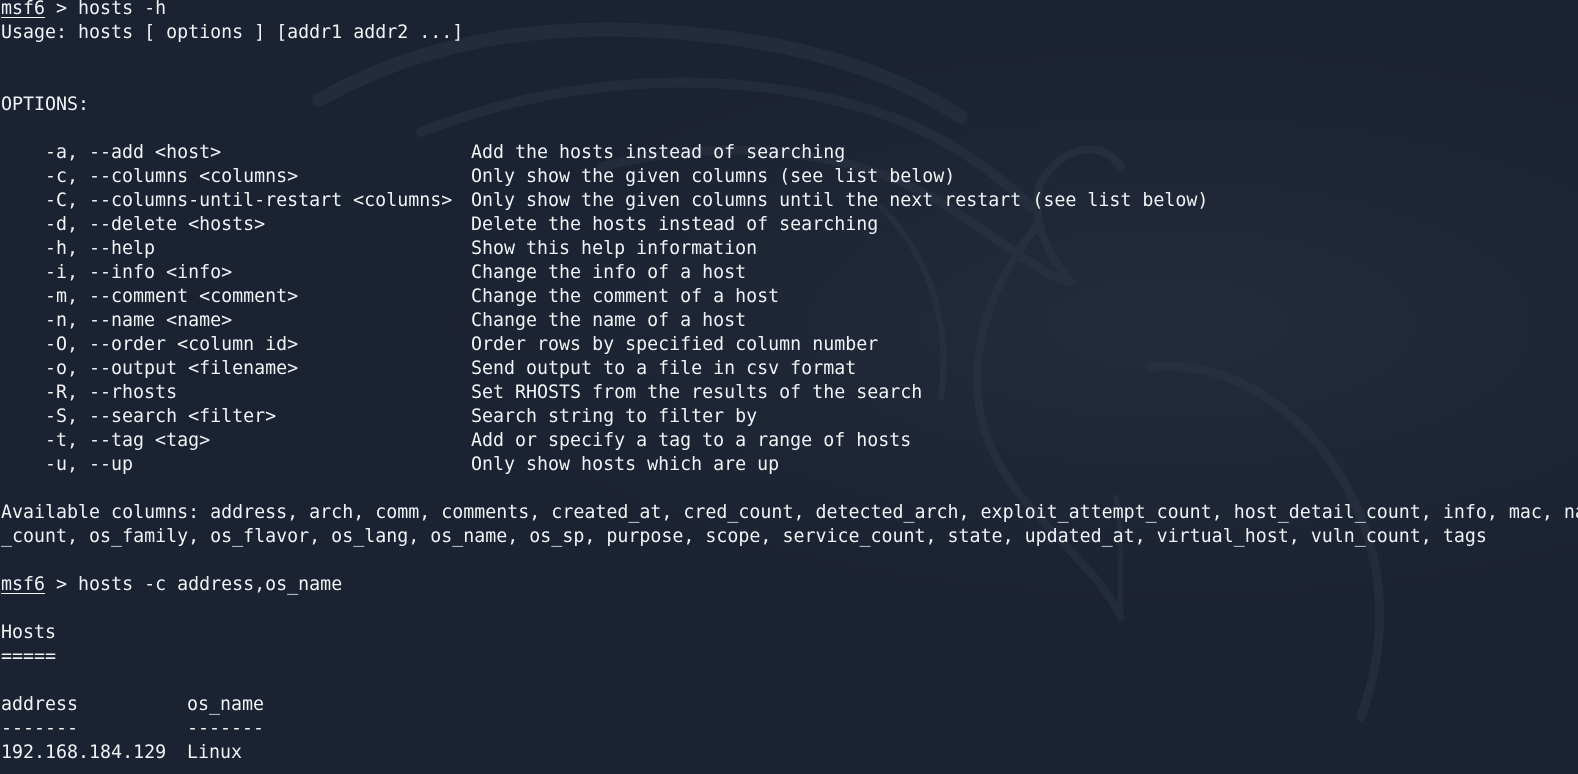  I want to click on hosts-title-underline: =====, so click(29, 656).